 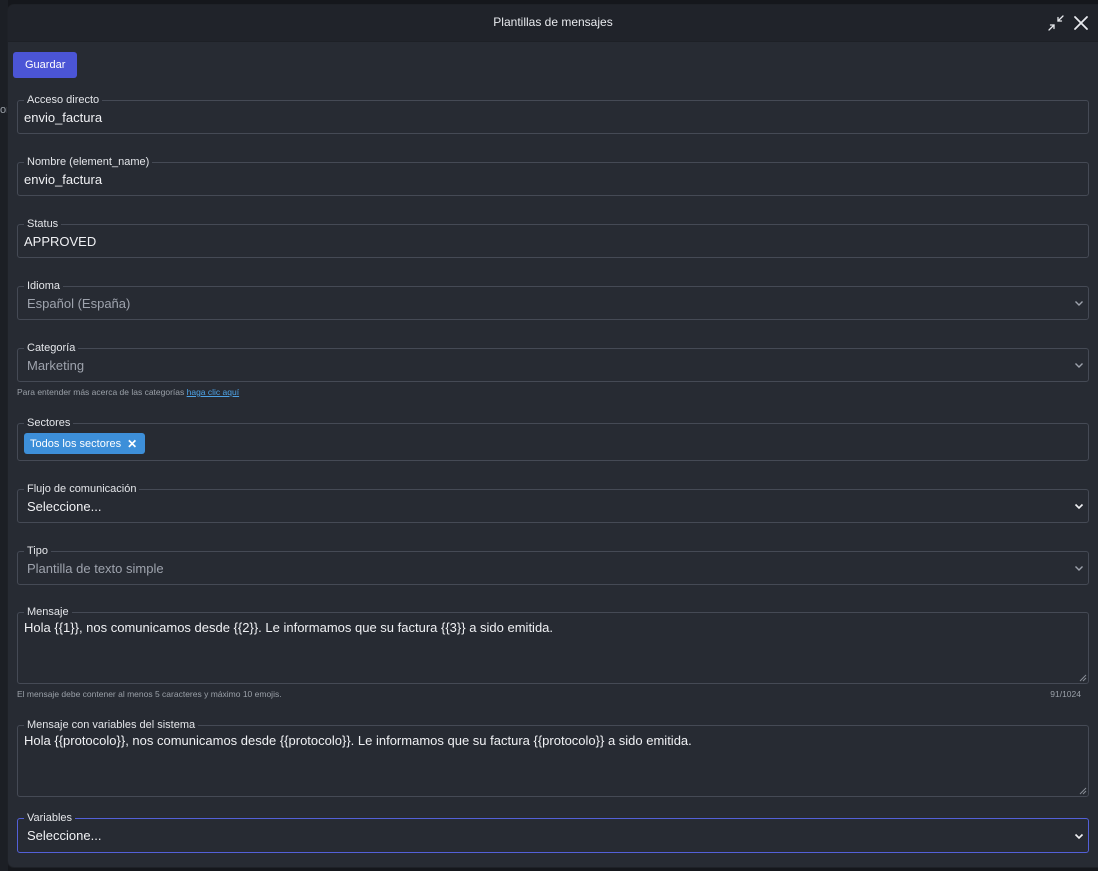 What do you see at coordinates (63, 117) in the screenshot?
I see `shortcut-value: envio_factura` at bounding box center [63, 117].